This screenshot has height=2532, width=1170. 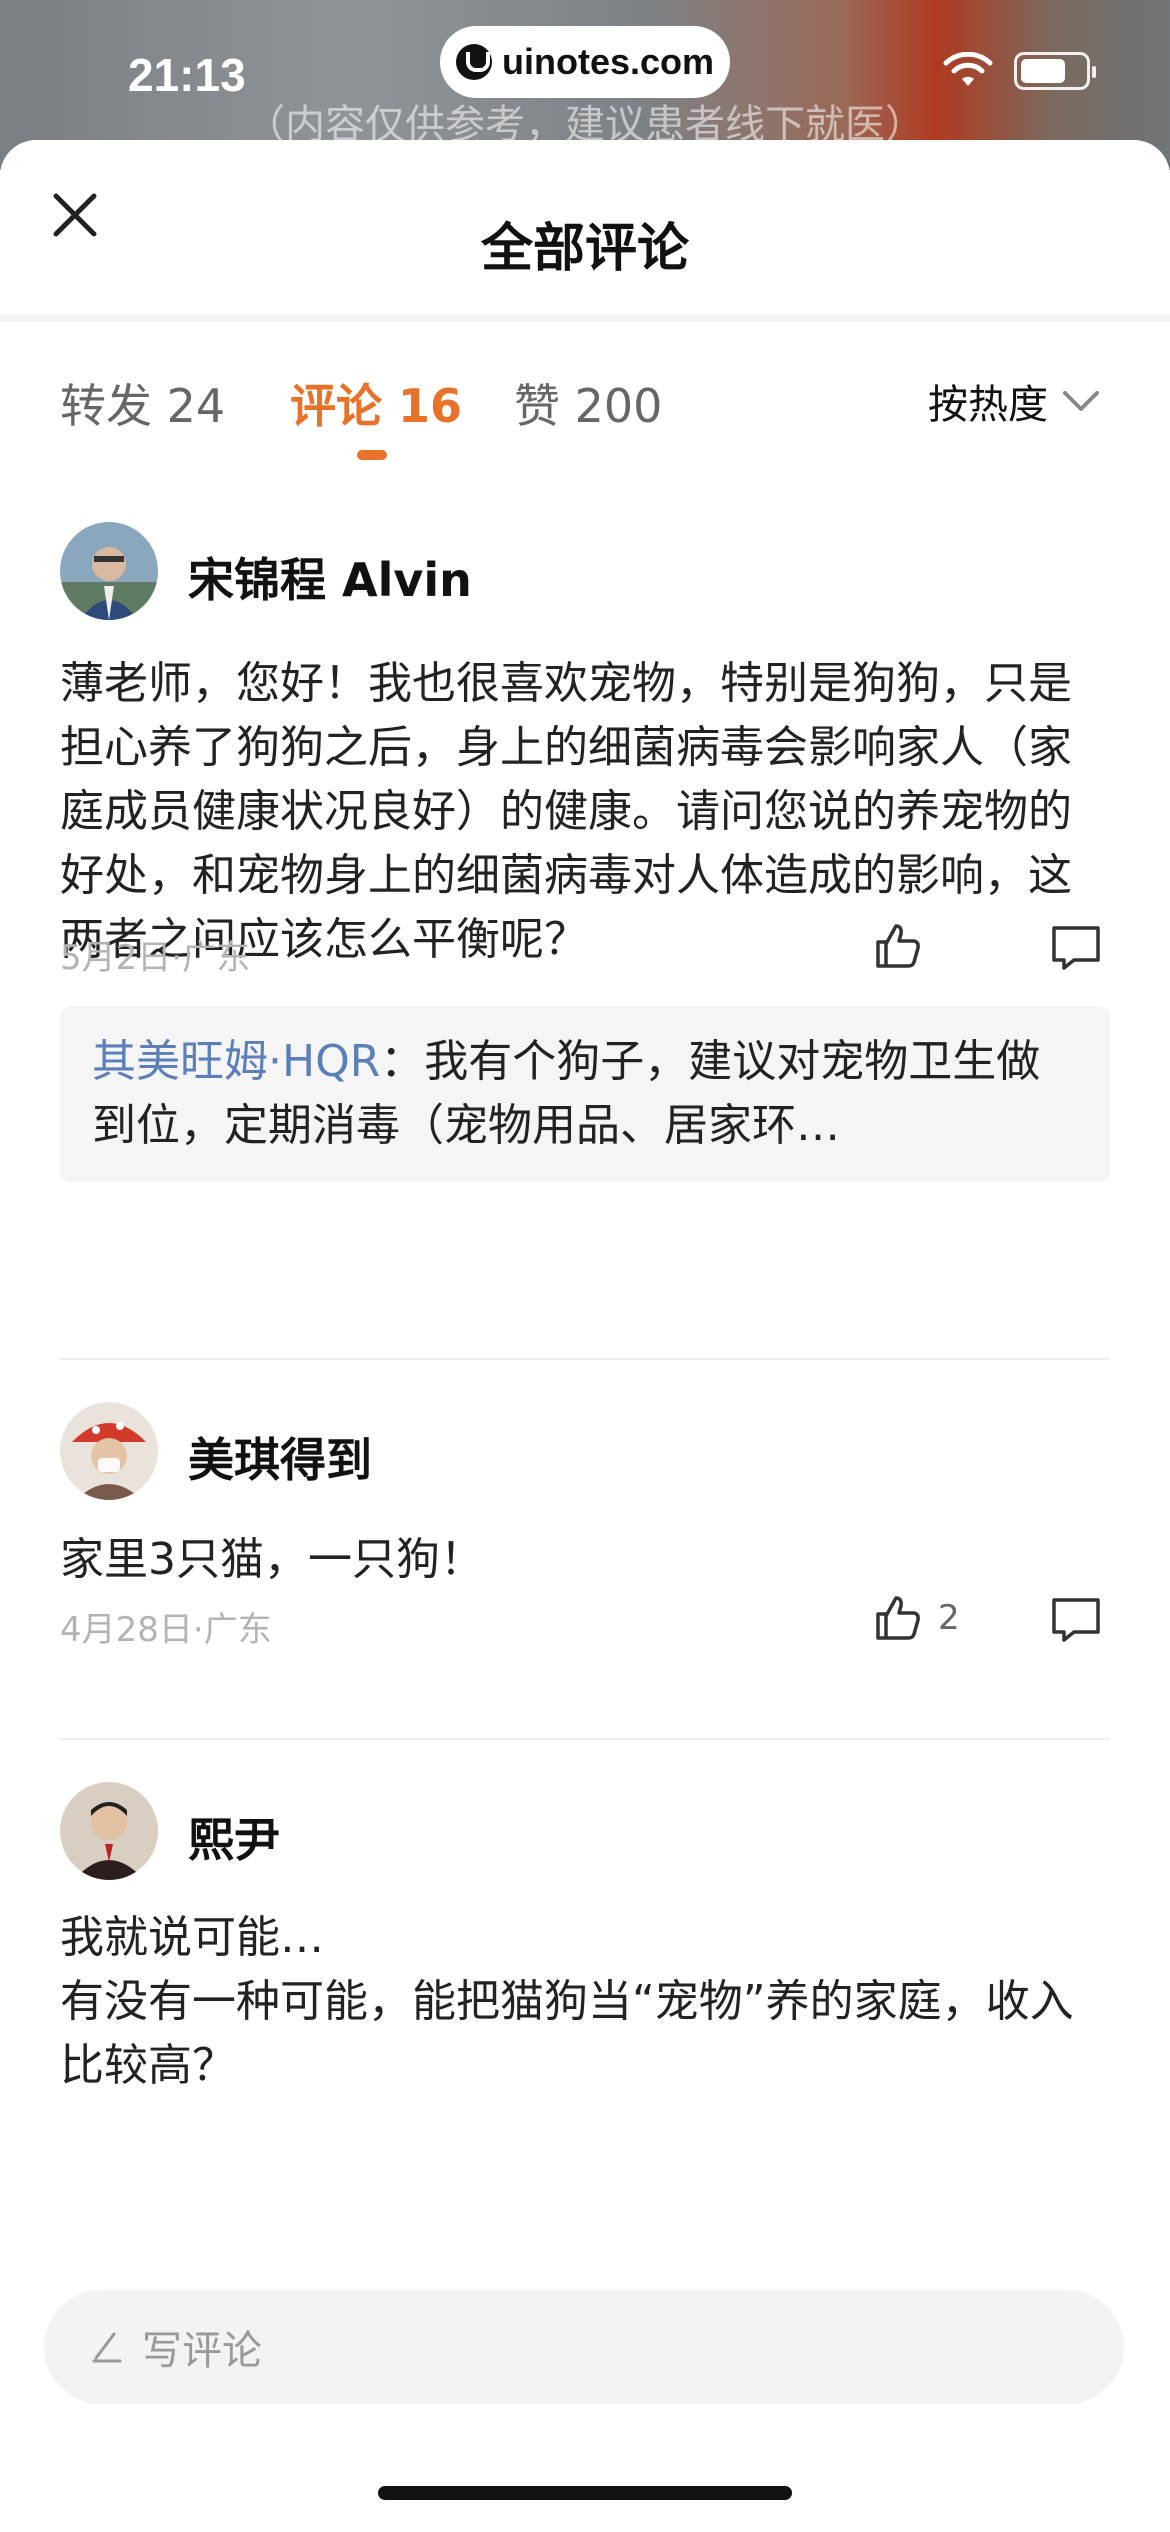 What do you see at coordinates (376, 403) in the screenshot?
I see `tab-comments: 评论 16` at bounding box center [376, 403].